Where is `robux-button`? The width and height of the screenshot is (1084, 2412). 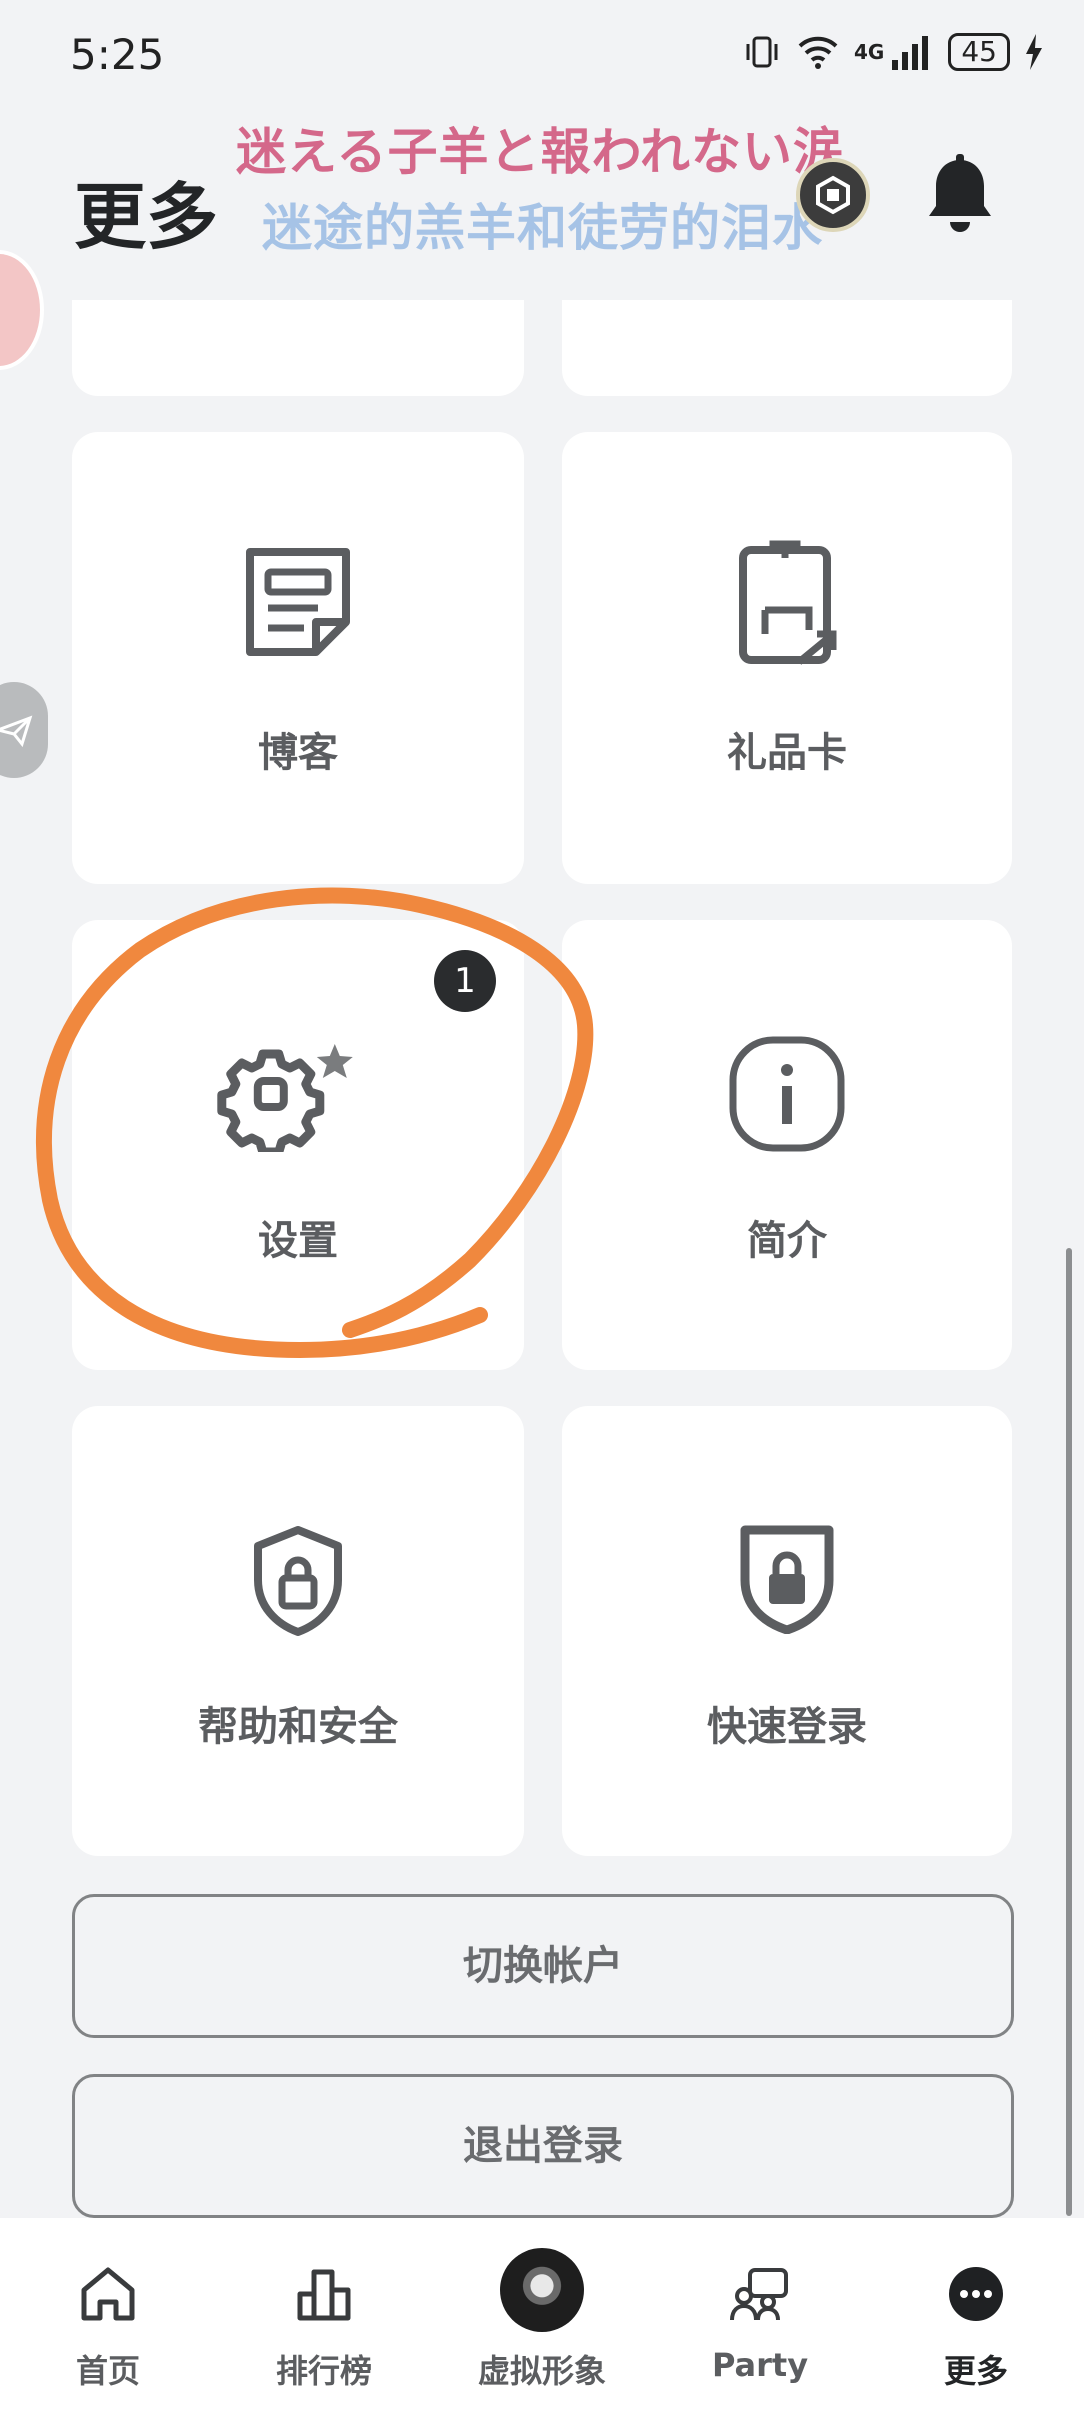
robux-button is located at coordinates (833, 195).